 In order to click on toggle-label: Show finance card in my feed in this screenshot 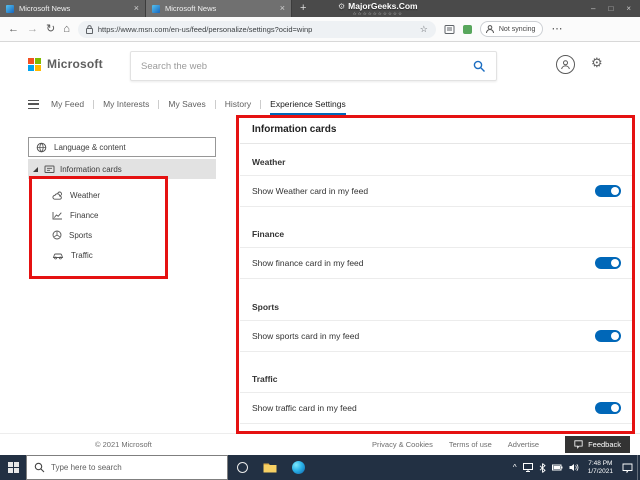, I will do `click(308, 263)`.